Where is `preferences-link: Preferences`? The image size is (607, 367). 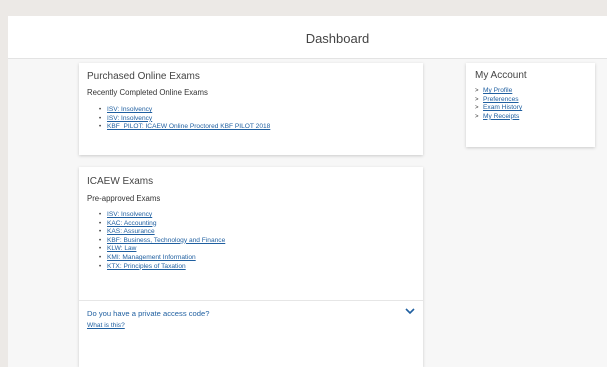 preferences-link: Preferences is located at coordinates (501, 99).